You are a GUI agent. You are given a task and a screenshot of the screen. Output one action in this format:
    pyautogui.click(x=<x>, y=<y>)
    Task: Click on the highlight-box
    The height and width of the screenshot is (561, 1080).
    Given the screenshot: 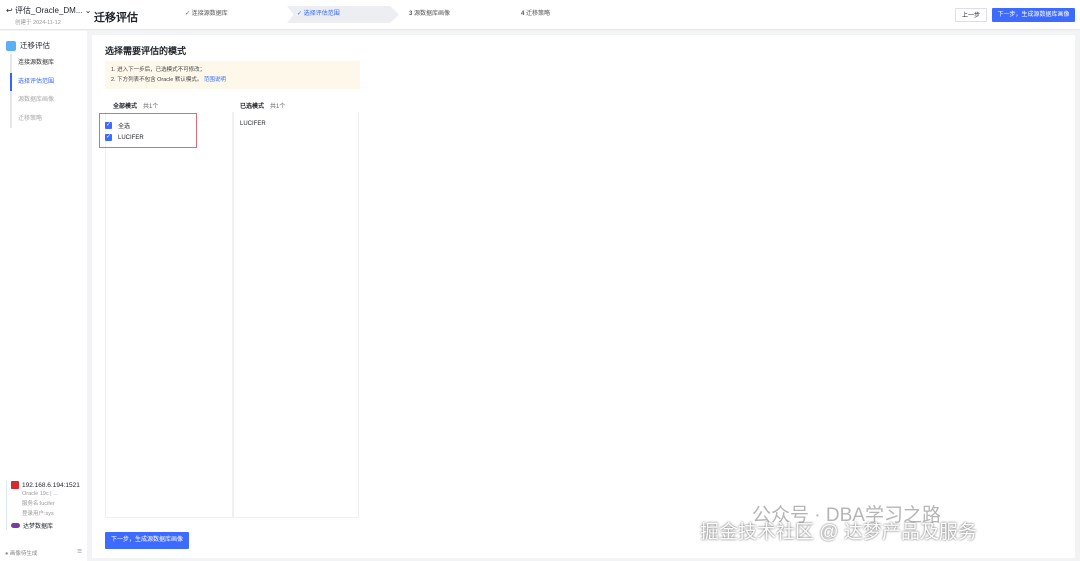 What is the action you would take?
    pyautogui.click(x=148, y=130)
    